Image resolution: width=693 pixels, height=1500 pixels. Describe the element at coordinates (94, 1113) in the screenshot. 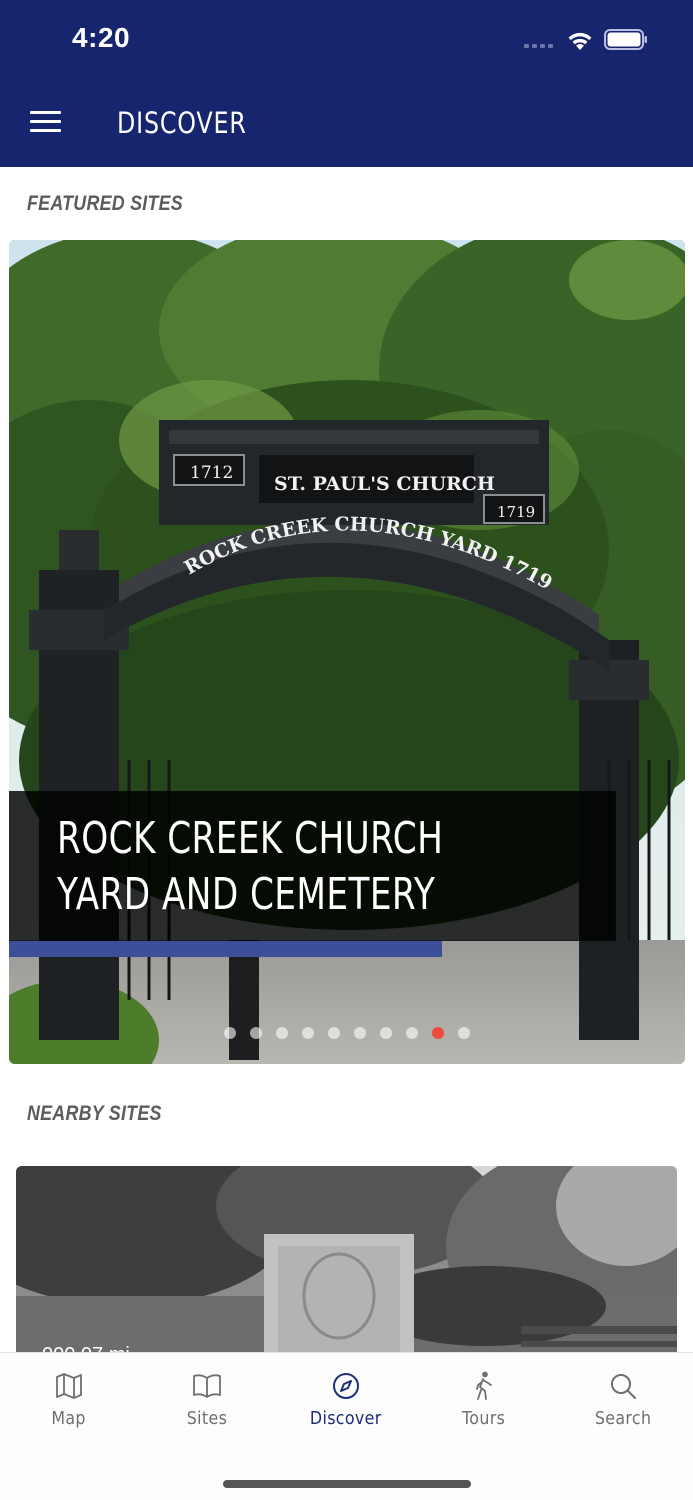

I see `nearby-sites-heading: NEARBY SITES` at that location.